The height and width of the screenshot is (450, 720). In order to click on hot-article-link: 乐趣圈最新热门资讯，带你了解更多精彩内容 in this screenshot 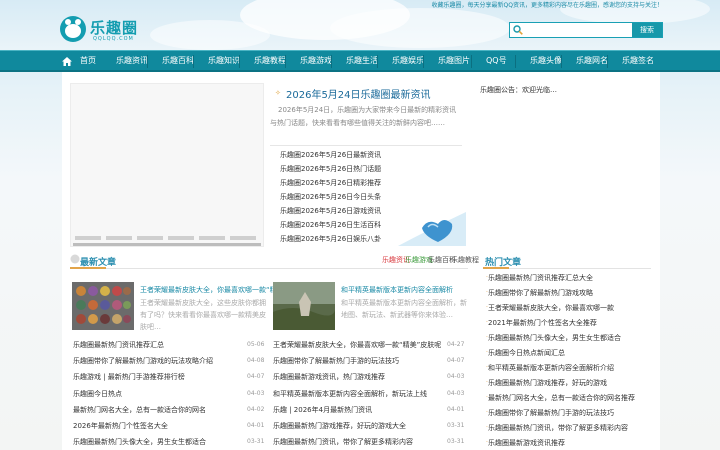, I will do `click(558, 428)`.